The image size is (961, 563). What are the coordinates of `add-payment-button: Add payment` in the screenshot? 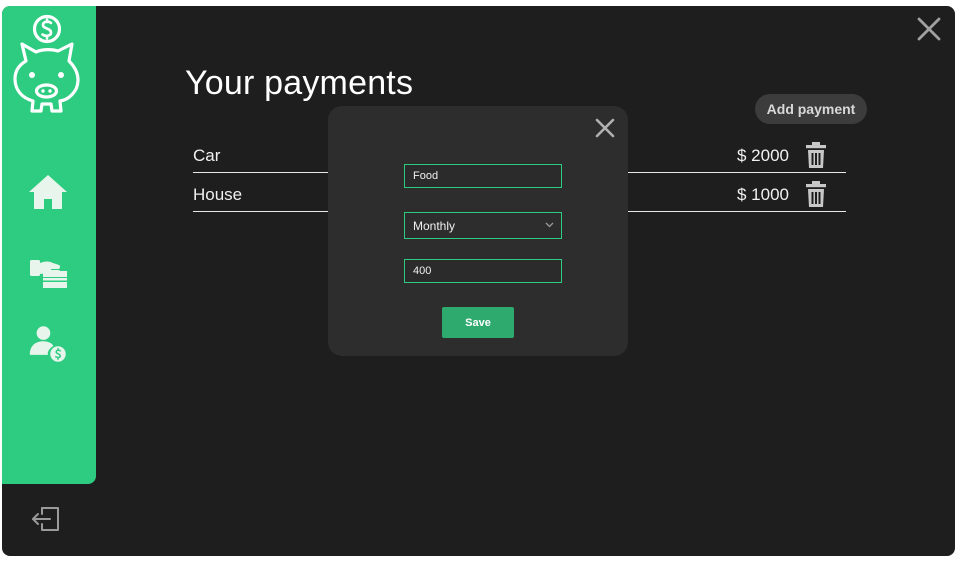 It's located at (811, 109).